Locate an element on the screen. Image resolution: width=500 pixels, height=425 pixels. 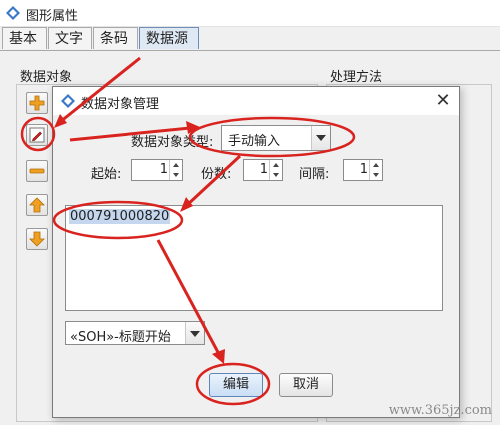
watermark: www.365jz.com is located at coordinates (440, 410).